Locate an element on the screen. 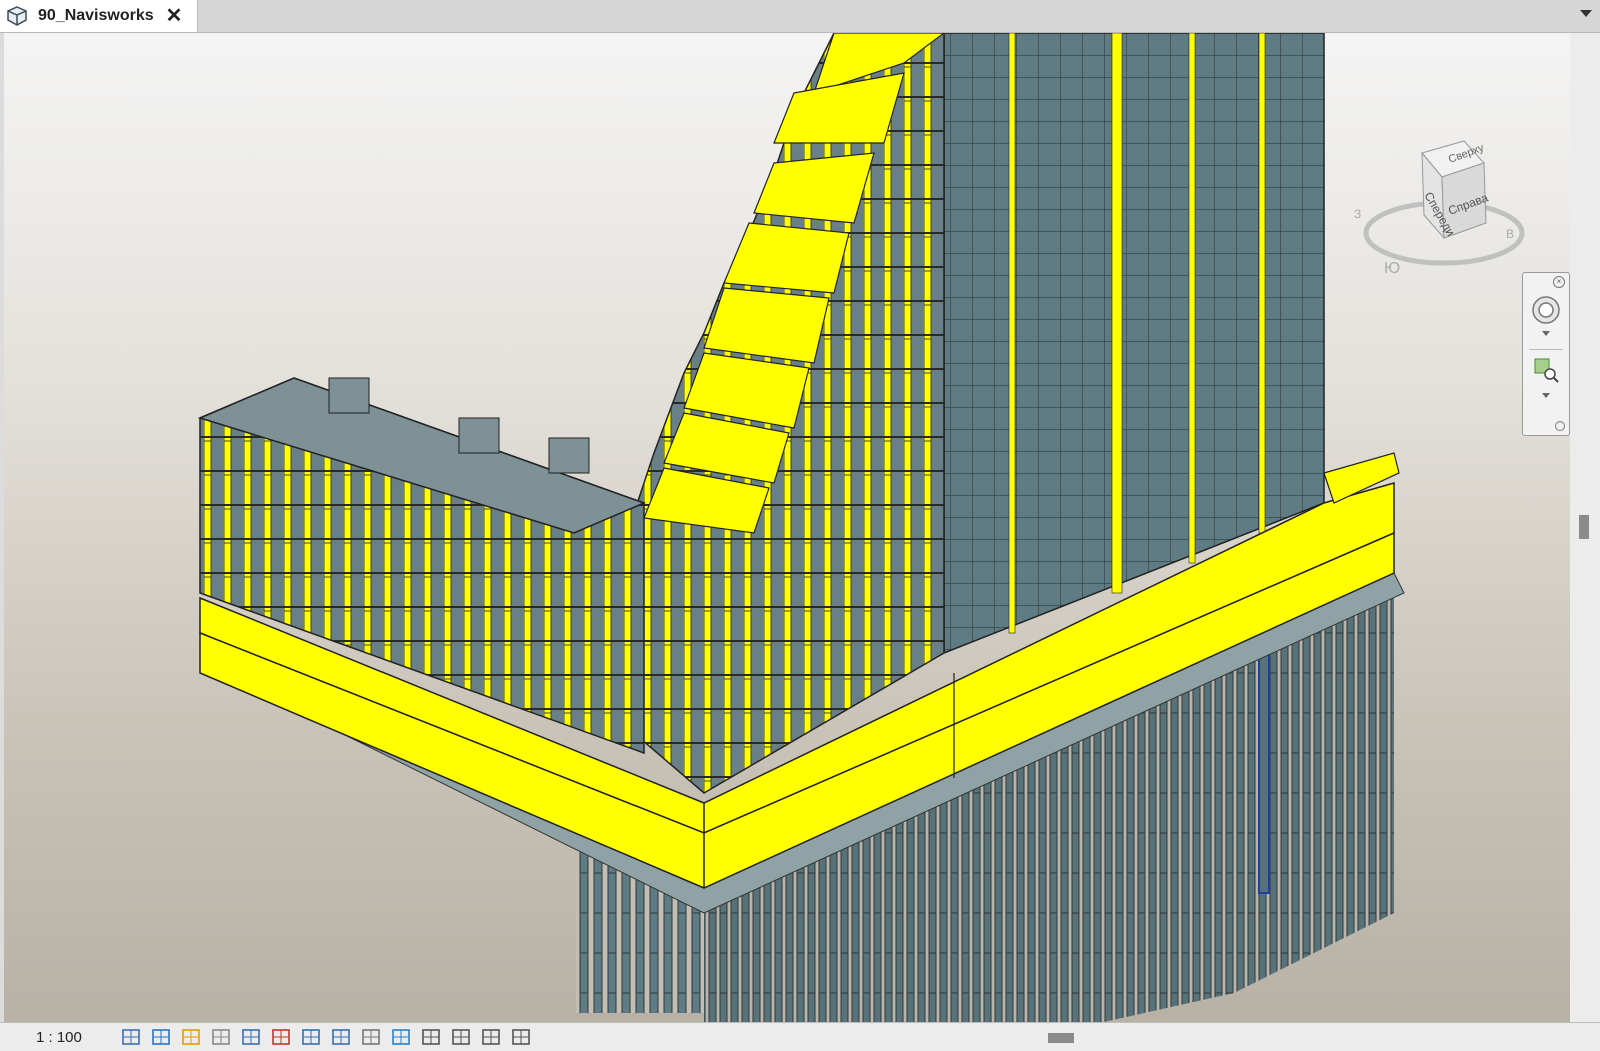  vertical-scroll-thumb is located at coordinates (1584, 527).